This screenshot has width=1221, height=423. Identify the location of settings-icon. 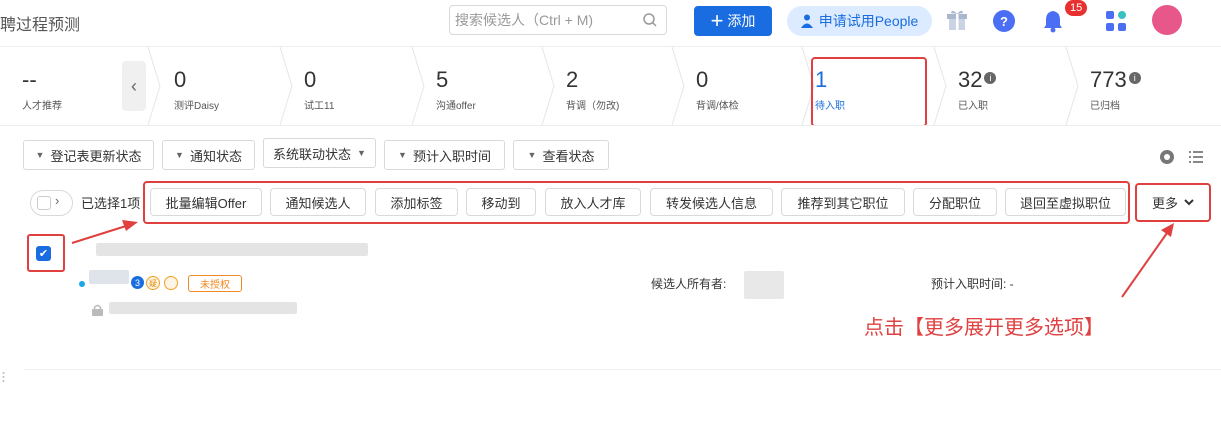
(1167, 157).